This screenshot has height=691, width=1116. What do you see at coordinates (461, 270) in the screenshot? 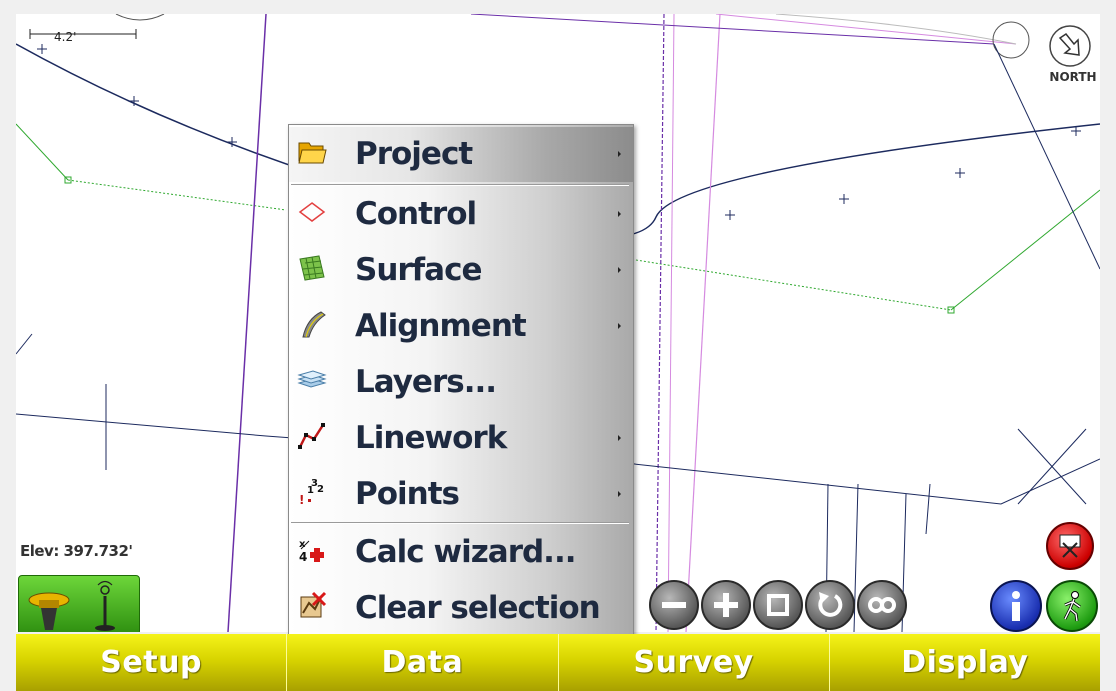
I see `menu-item-surface: Surface` at bounding box center [461, 270].